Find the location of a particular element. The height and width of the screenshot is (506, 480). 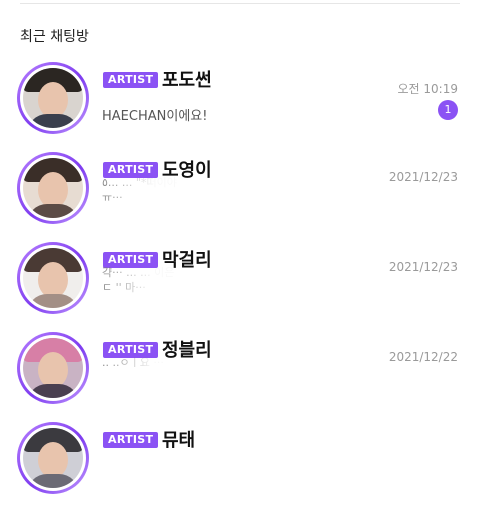

chat-preview: HAECHAN이에요! is located at coordinates (155, 116).